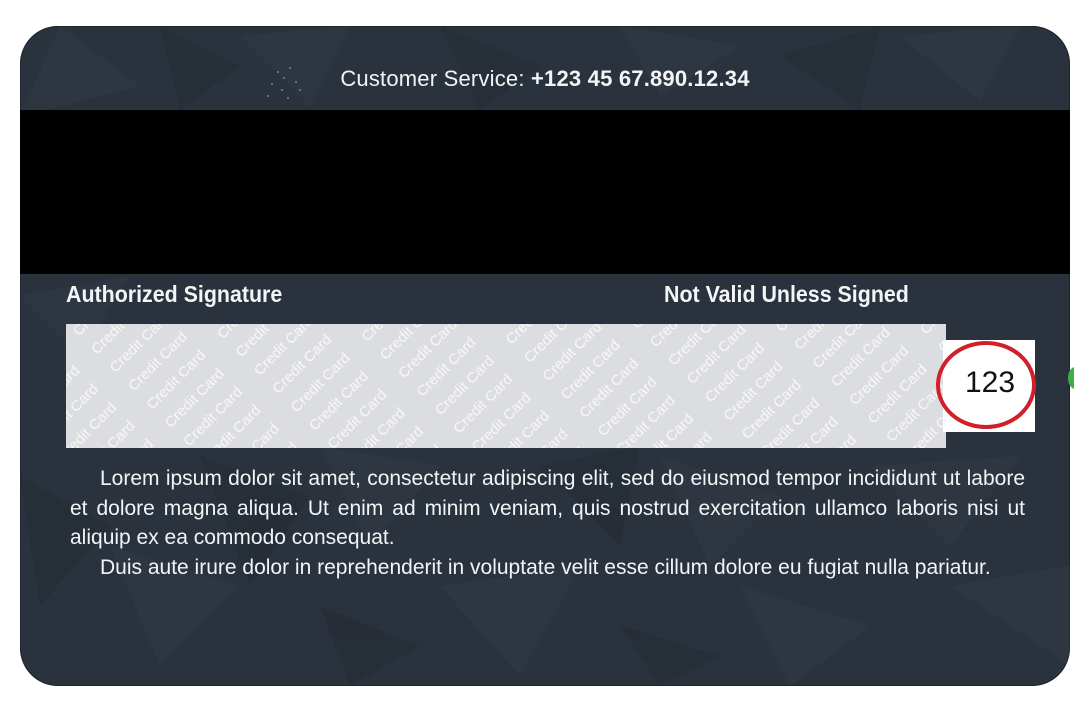 Image resolution: width=1074 pixels, height=709 pixels. Describe the element at coordinates (640, 78) in the screenshot. I see `customer-service-number: +123 45 67.890.12.34` at that location.